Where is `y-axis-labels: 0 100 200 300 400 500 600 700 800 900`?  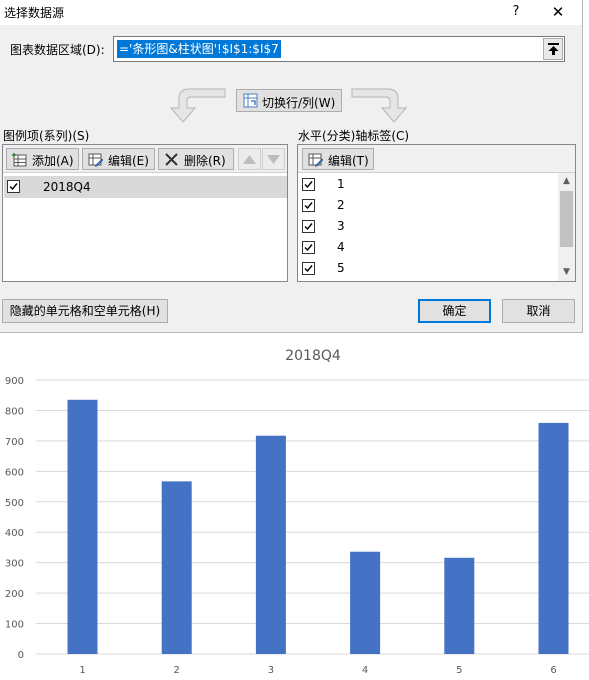
y-axis-labels: 0 100 200 300 400 500 600 700 800 900 is located at coordinates (14, 518).